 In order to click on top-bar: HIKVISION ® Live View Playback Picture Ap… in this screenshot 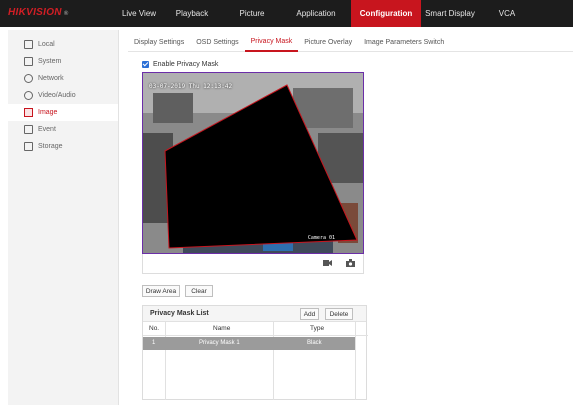, I will do `click(286, 13)`.